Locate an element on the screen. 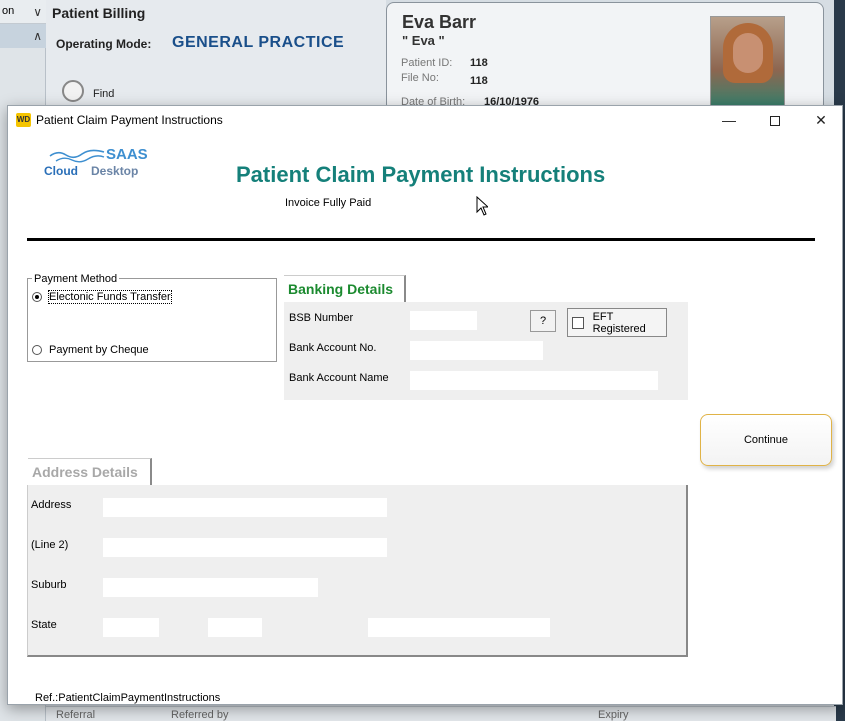 The height and width of the screenshot is (721, 845). logo-saas-text: SAAS is located at coordinates (127, 154).